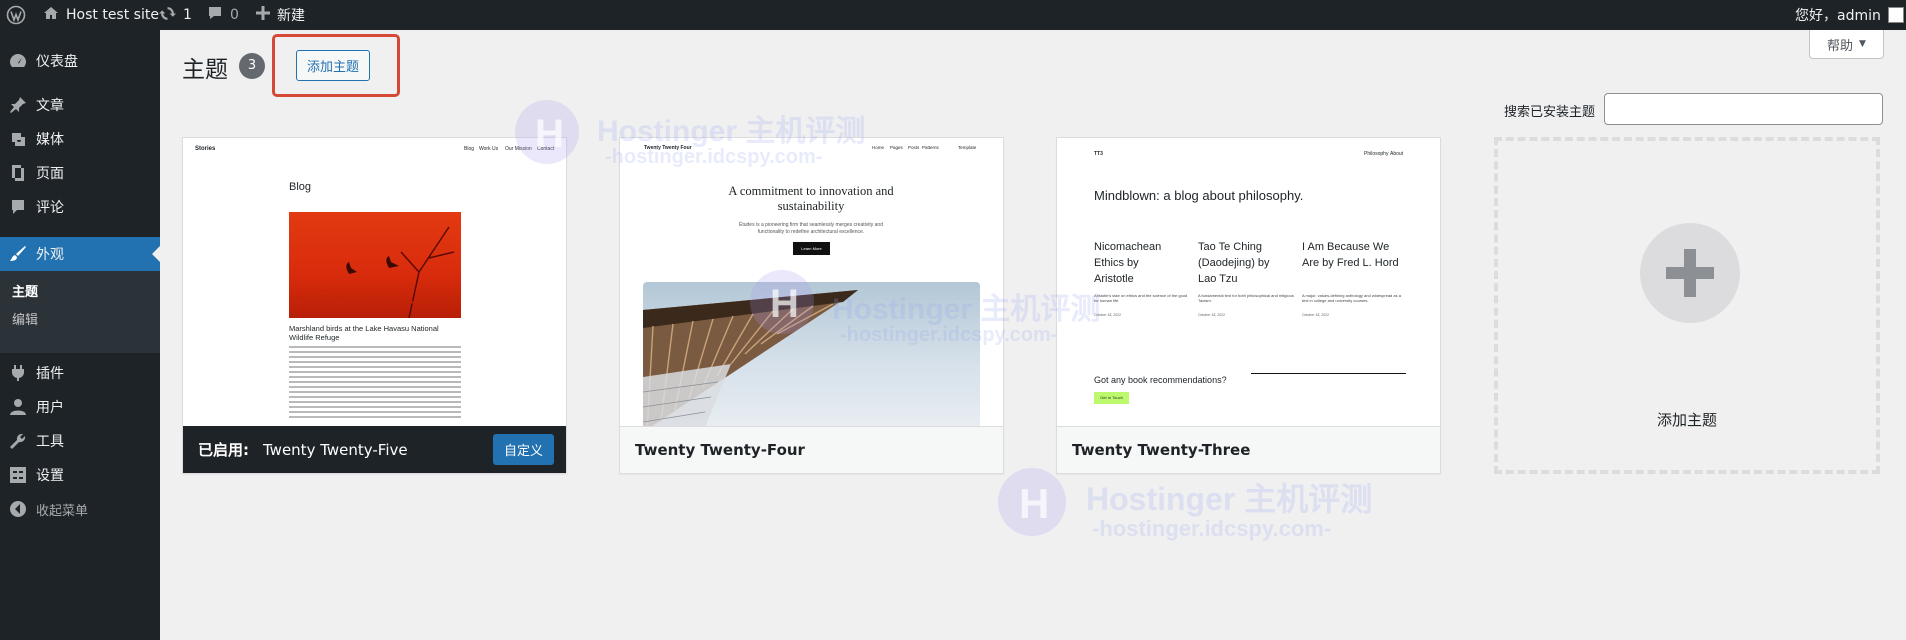 This screenshot has height=640, width=1906. Describe the element at coordinates (1690, 273) in the screenshot. I see `add-new-plus-icon` at that location.